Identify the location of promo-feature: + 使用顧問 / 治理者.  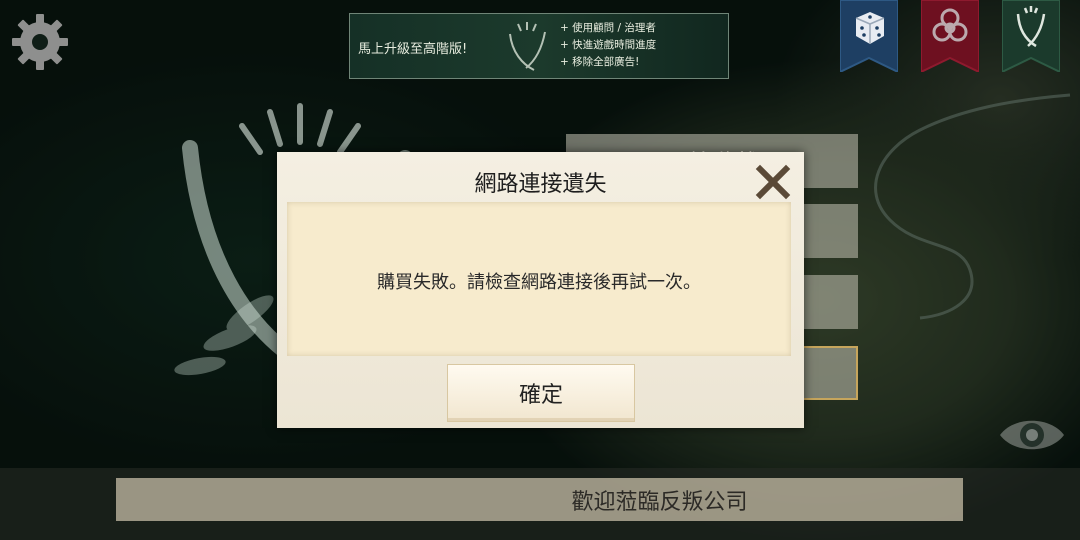
(608, 28).